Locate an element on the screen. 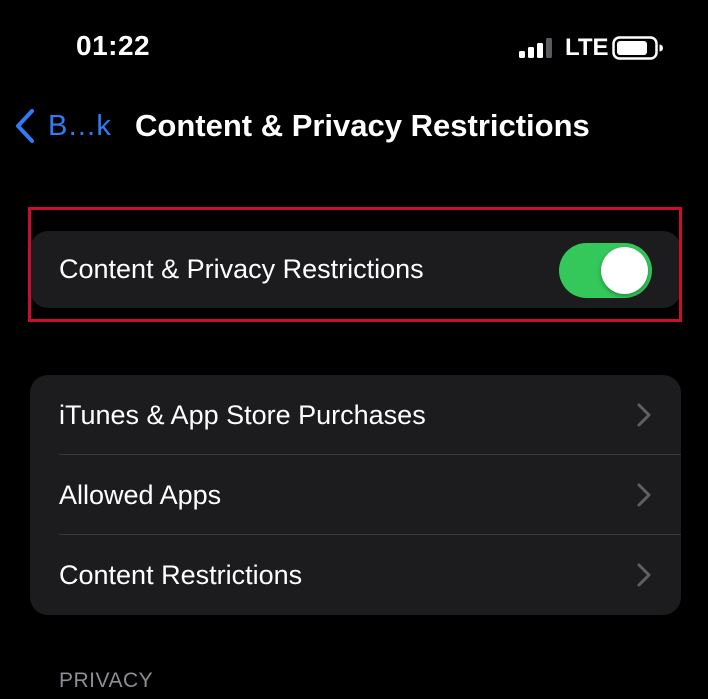 The image size is (708, 699). cellular-signal-icon is located at coordinates (535, 48).